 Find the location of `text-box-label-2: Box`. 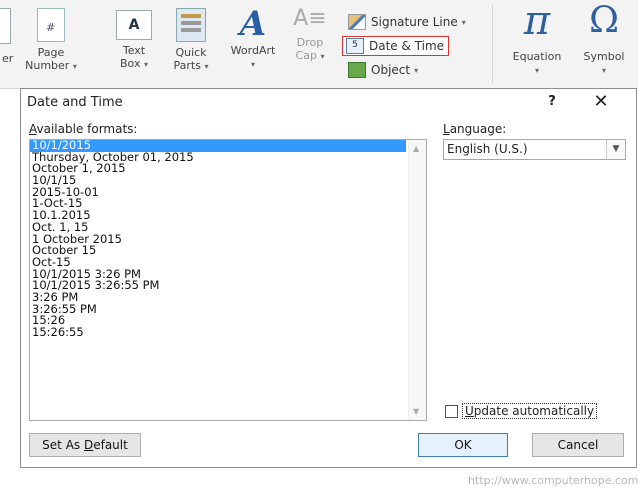

text-box-label-2: Box is located at coordinates (130, 63).